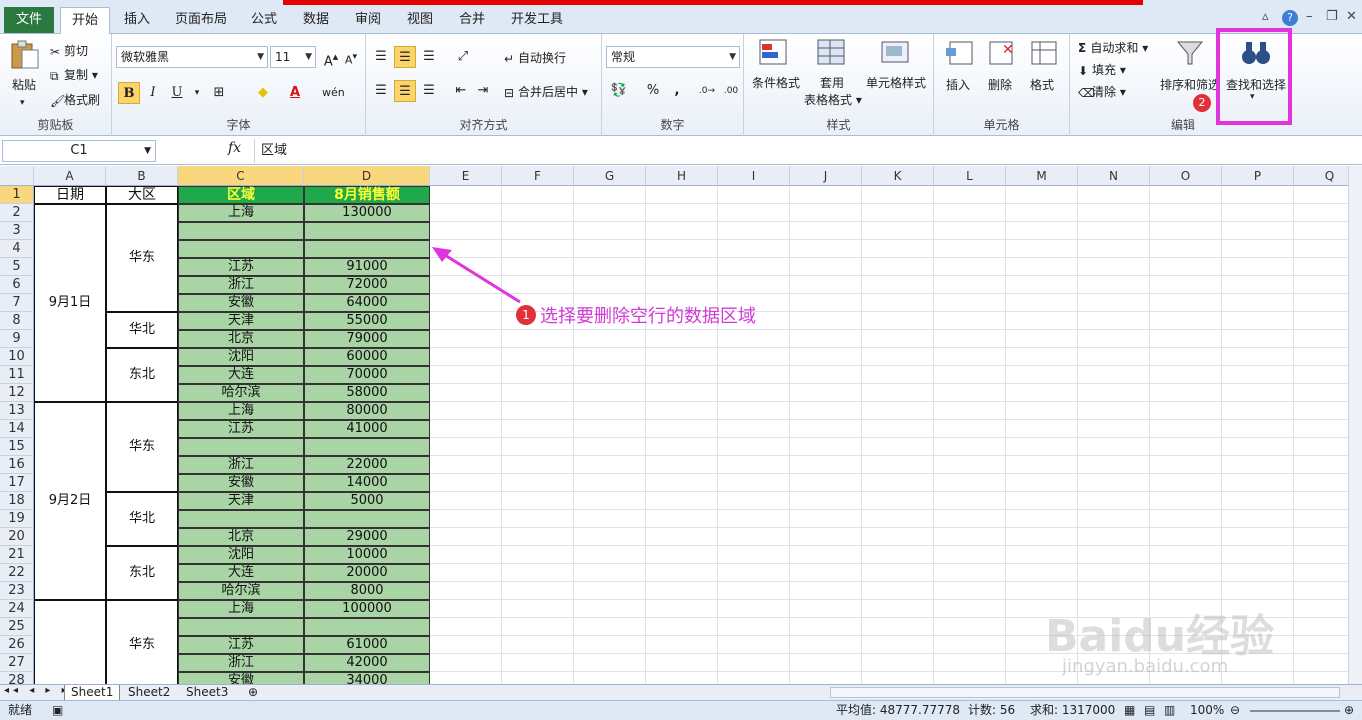 Image resolution: width=1362 pixels, height=720 pixels. I want to click on sales-cell: 8000, so click(367, 591).